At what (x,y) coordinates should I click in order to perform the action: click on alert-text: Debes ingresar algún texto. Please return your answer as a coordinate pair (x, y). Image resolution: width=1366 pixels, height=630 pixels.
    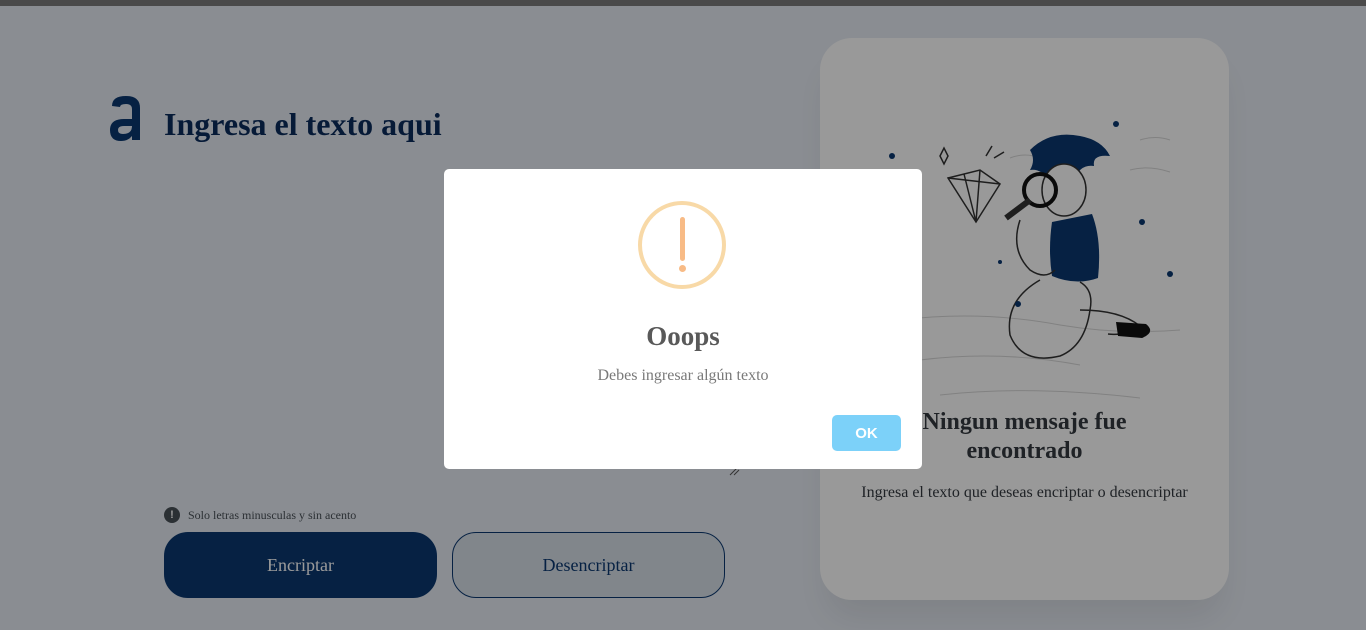
    Looking at the image, I should click on (683, 375).